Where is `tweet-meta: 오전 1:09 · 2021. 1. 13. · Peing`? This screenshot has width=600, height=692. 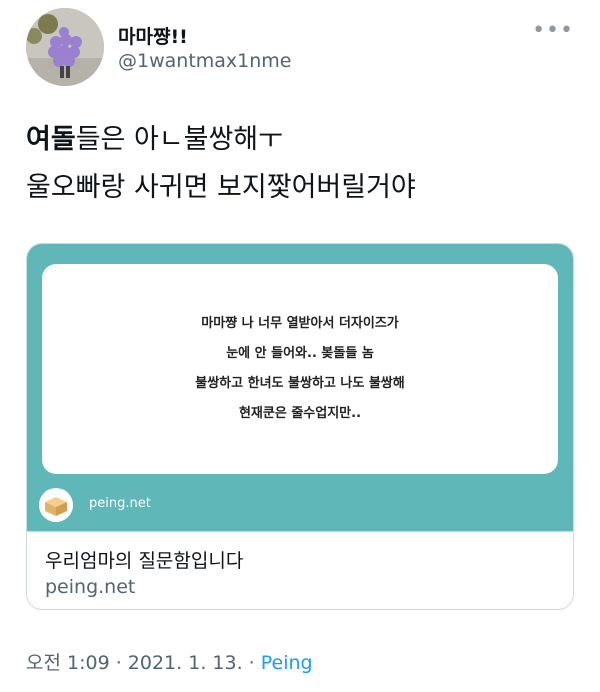
tweet-meta: 오전 1:09 · 2021. 1. 13. · Peing is located at coordinates (169, 661).